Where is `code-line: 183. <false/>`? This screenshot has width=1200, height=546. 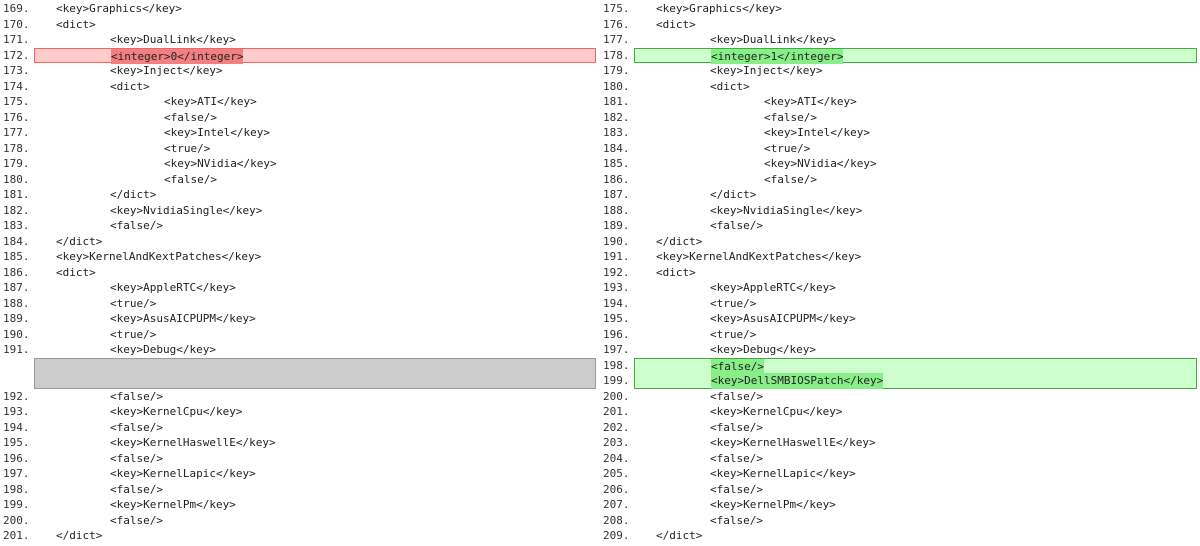 code-line: 183. <false/> is located at coordinates (300, 226).